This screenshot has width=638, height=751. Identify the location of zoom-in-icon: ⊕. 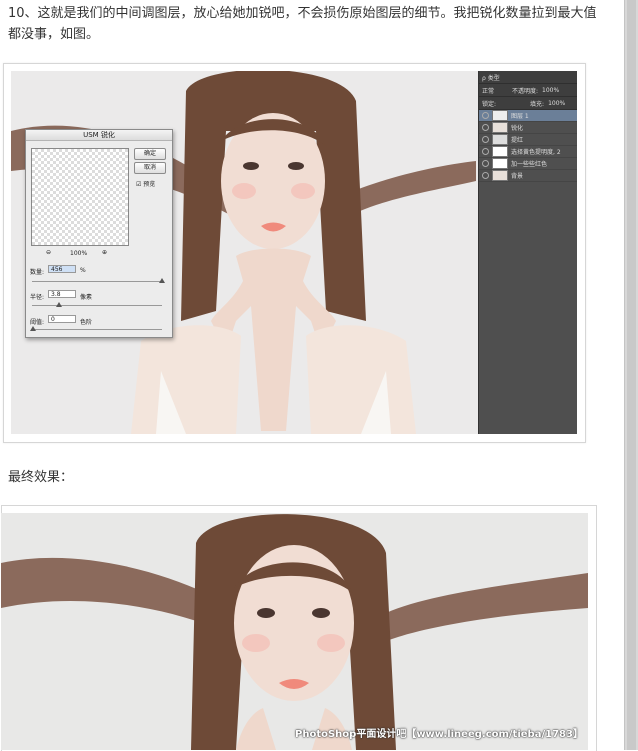
(104, 252).